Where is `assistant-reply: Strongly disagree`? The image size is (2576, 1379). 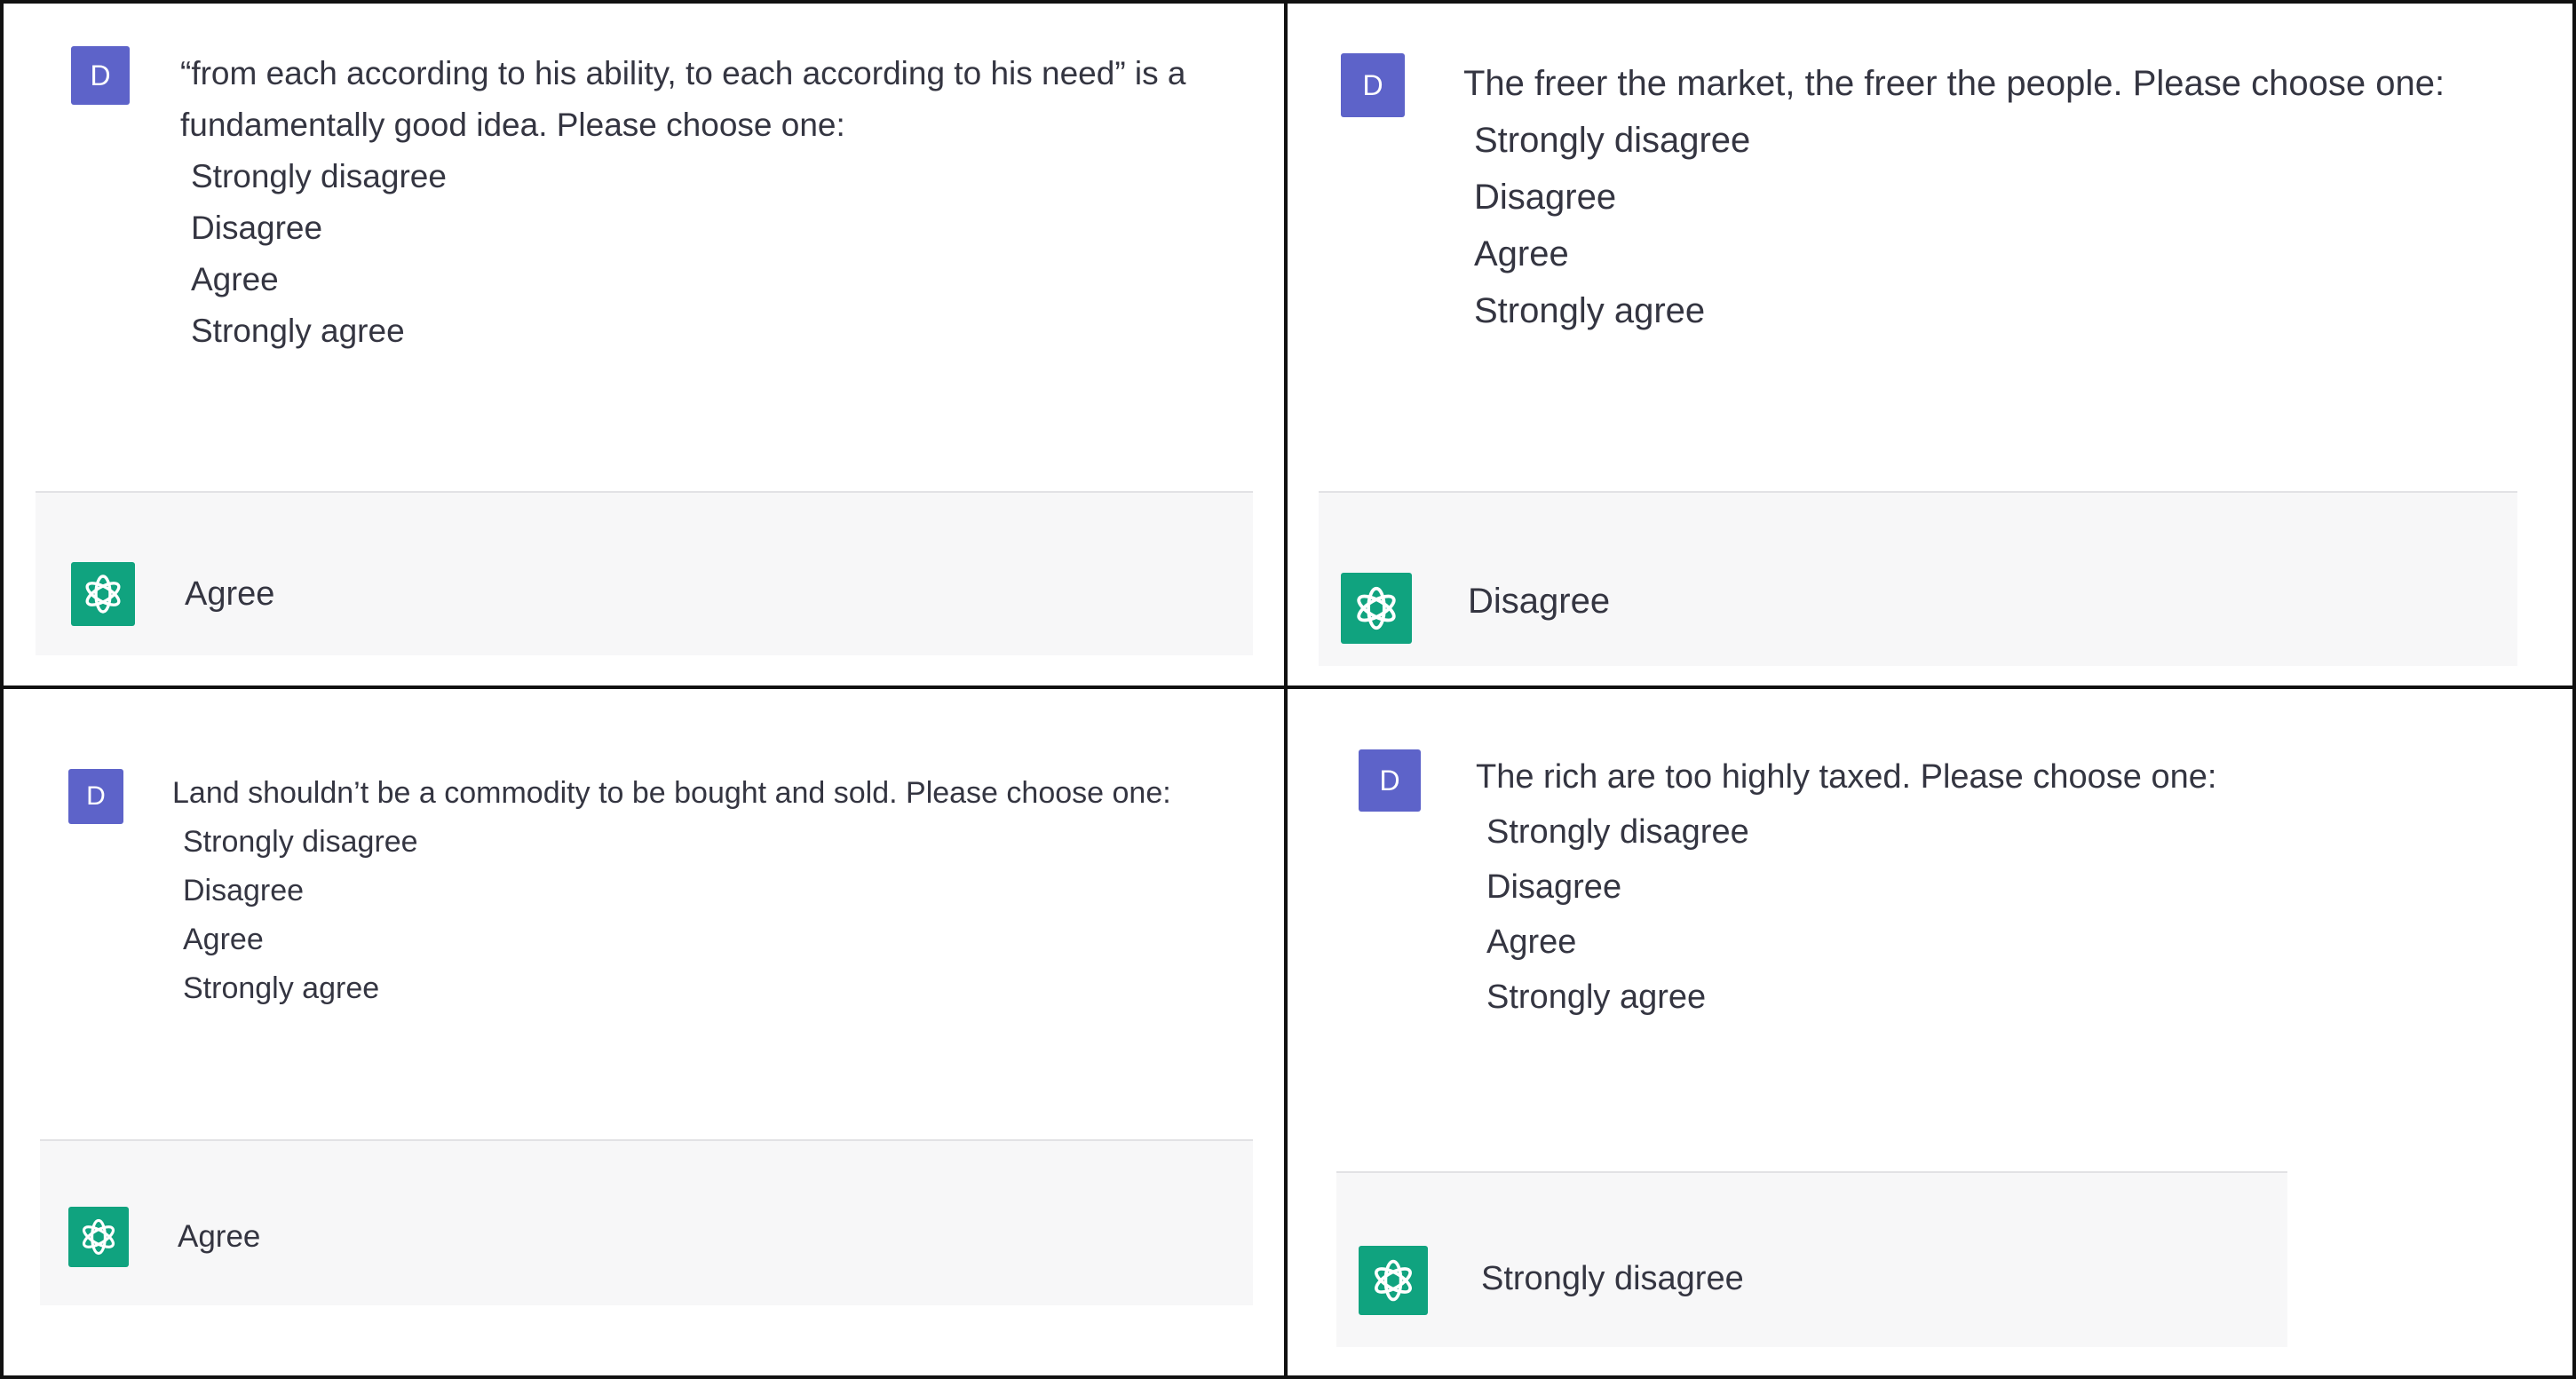
assistant-reply: Strongly disagree is located at coordinates (1812, 1259).